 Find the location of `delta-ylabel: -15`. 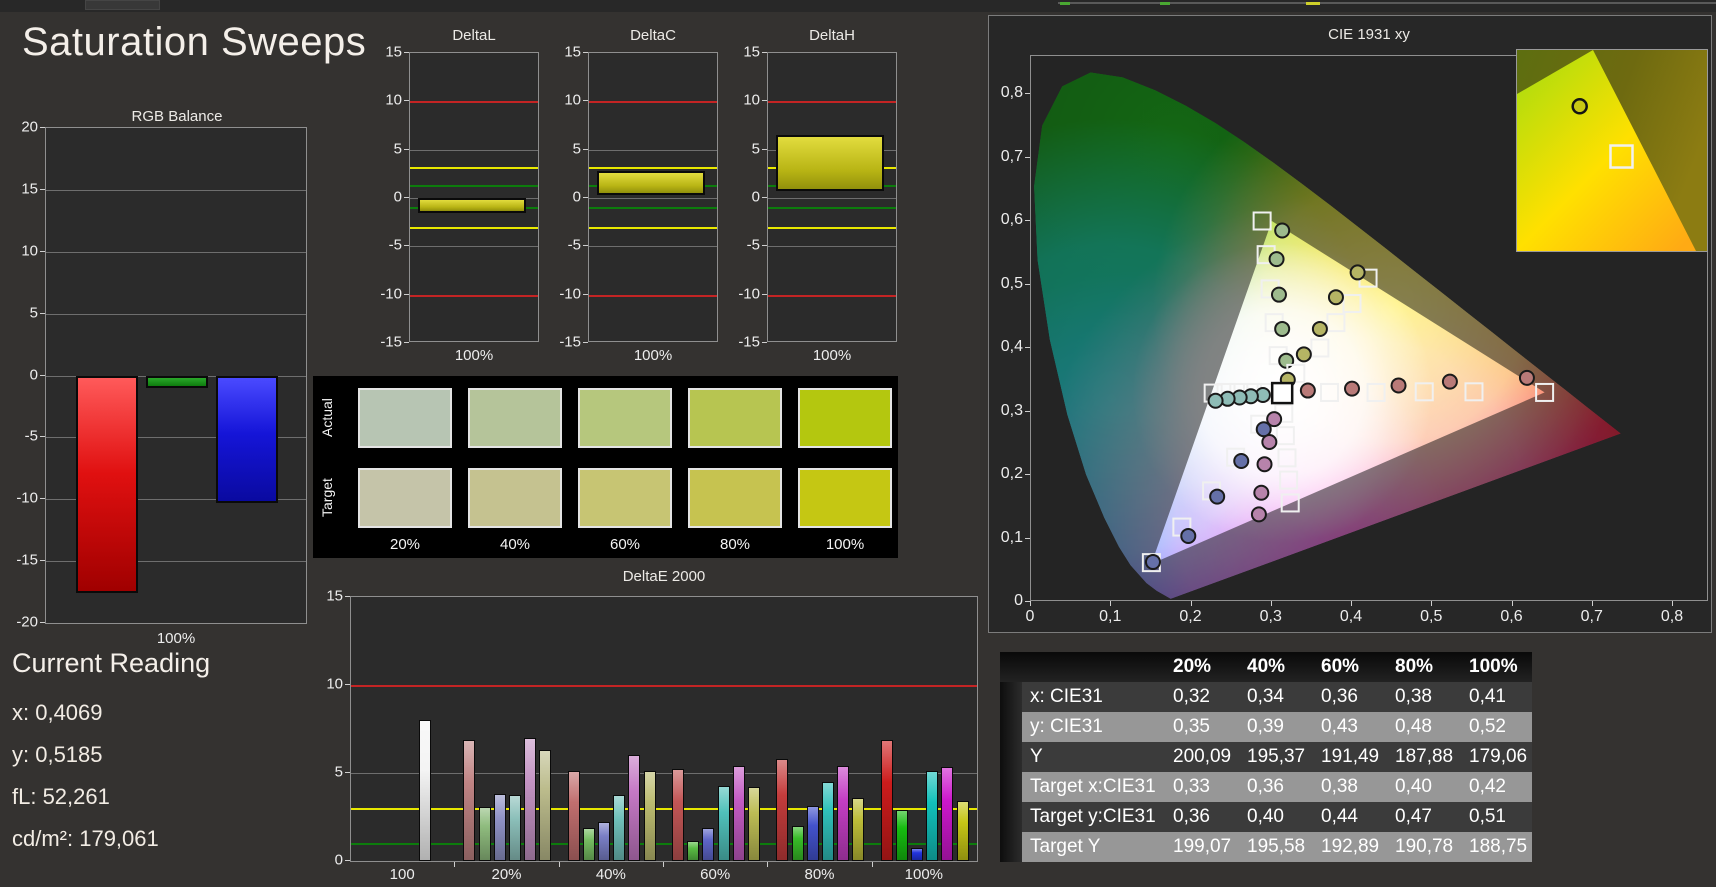

delta-ylabel: -15 is located at coordinates (749, 342).